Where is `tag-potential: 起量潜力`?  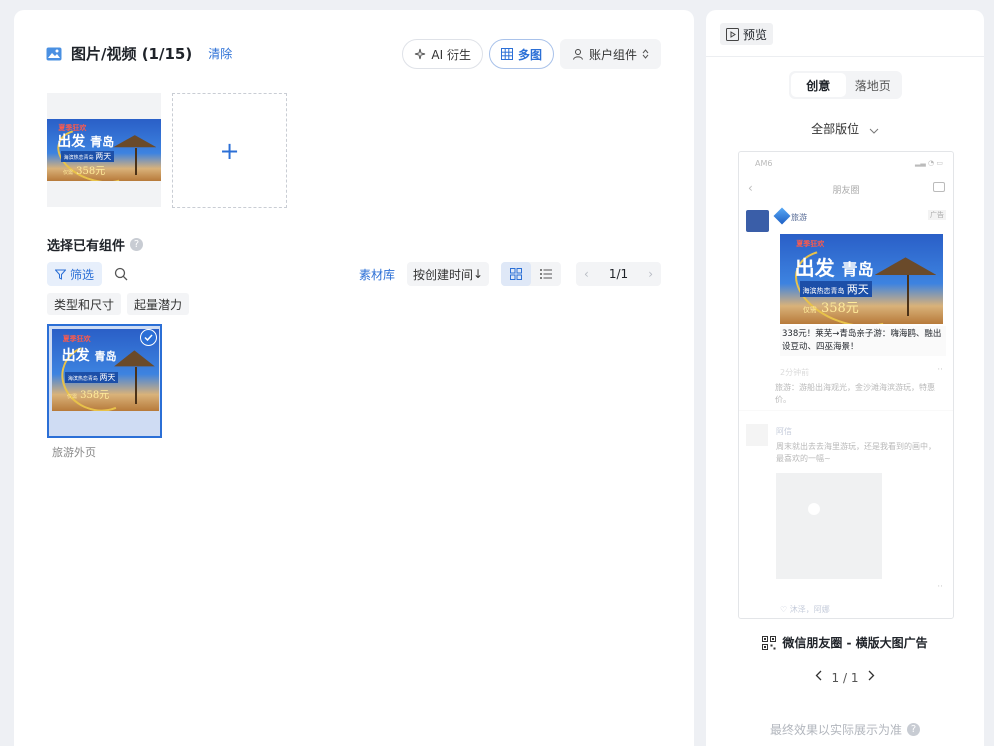 tag-potential: 起量潜力 is located at coordinates (158, 304).